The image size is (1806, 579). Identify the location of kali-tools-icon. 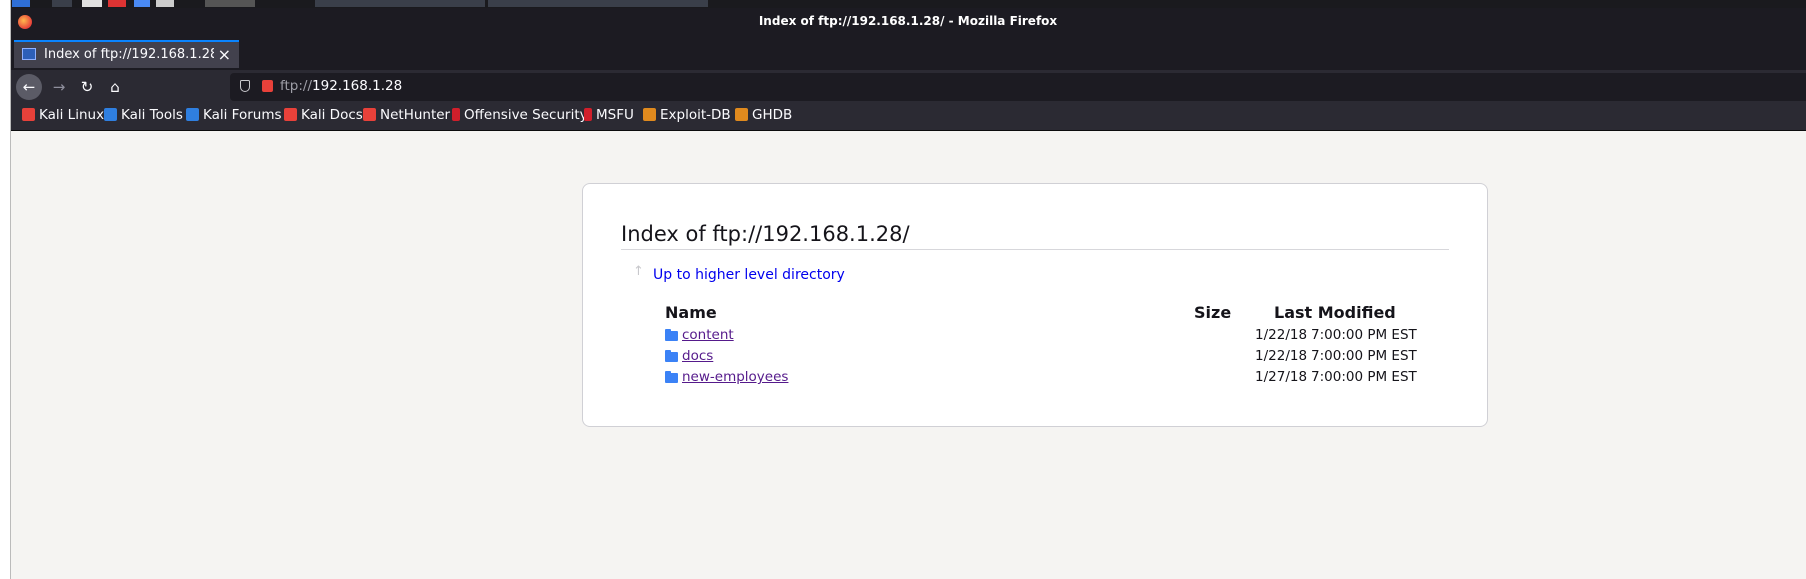
(110, 114).